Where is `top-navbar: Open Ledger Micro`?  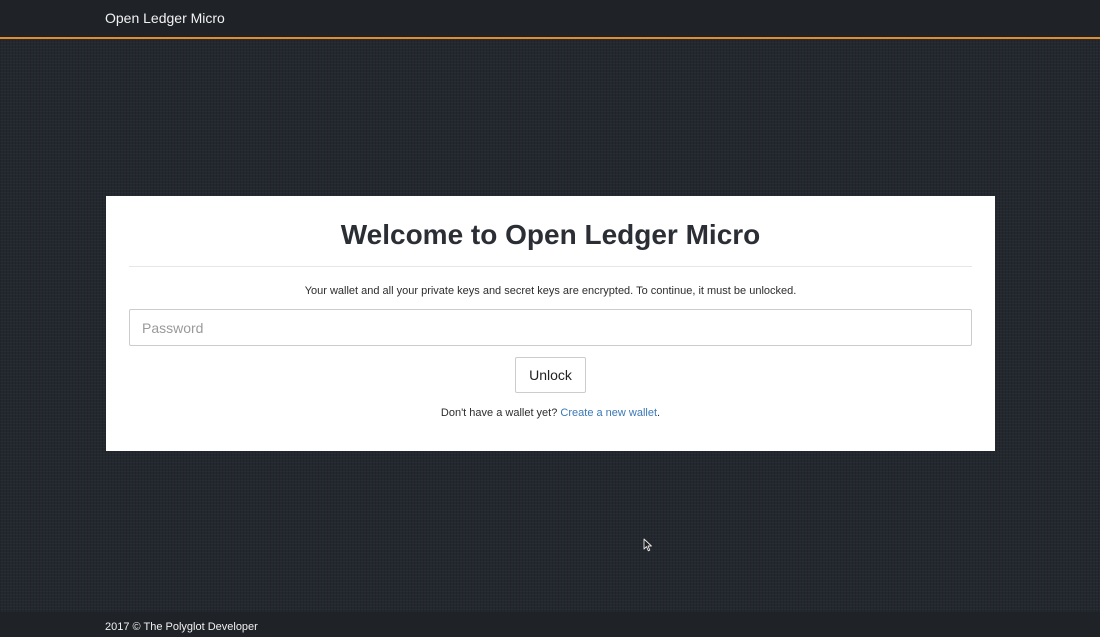 top-navbar: Open Ledger Micro is located at coordinates (550, 19).